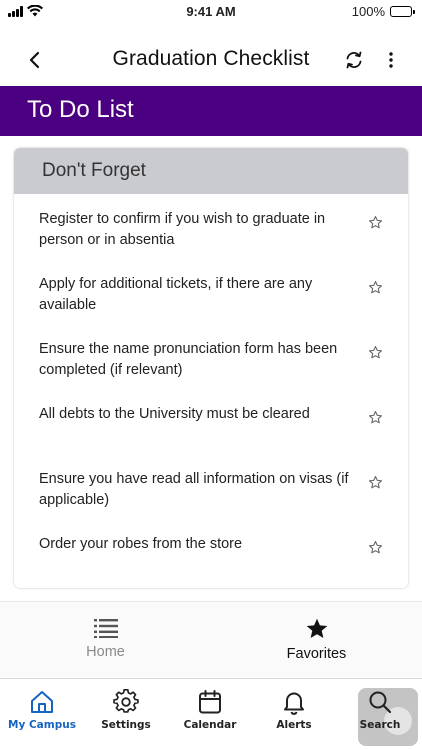 The image size is (422, 750). I want to click on tab-label: Alerts, so click(294, 725).